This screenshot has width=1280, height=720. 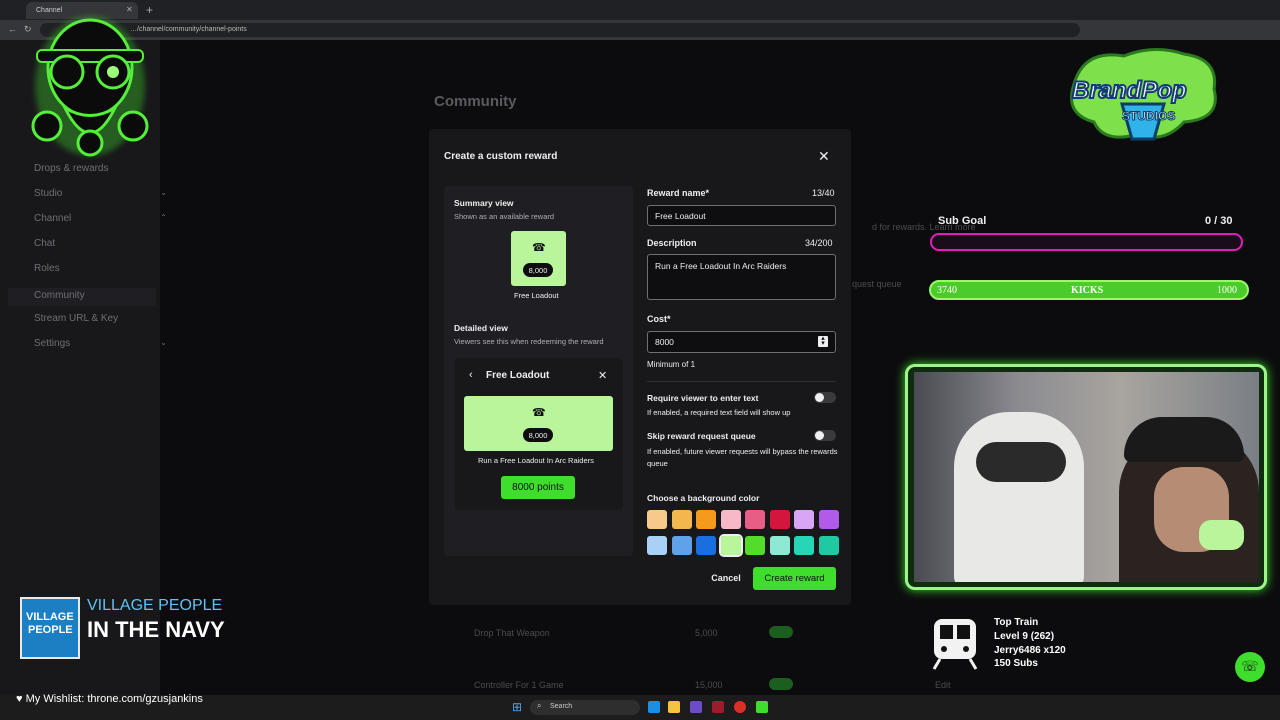 I want to click on stepper-icon: ▴ ▾, so click(x=823, y=341).